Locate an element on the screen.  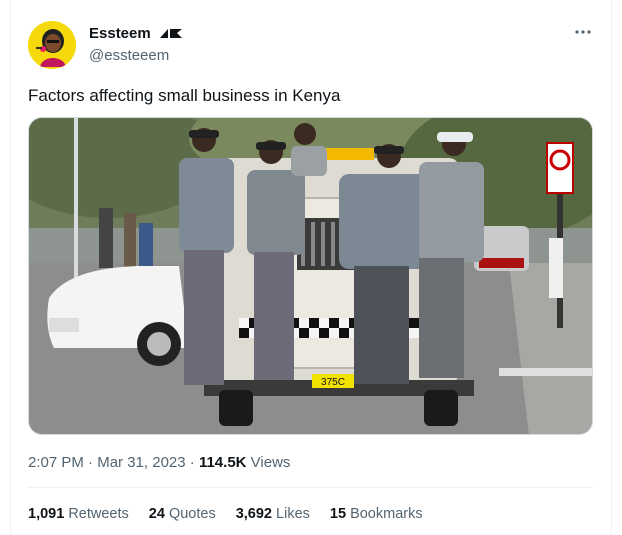
avatar is located at coordinates (52, 45).